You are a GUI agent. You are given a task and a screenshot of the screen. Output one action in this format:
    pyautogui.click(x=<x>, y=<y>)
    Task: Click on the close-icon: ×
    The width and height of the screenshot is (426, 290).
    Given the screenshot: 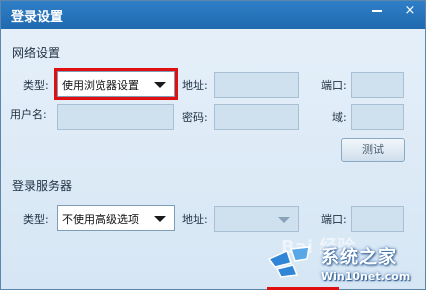 What is the action you would take?
    pyautogui.click(x=410, y=10)
    